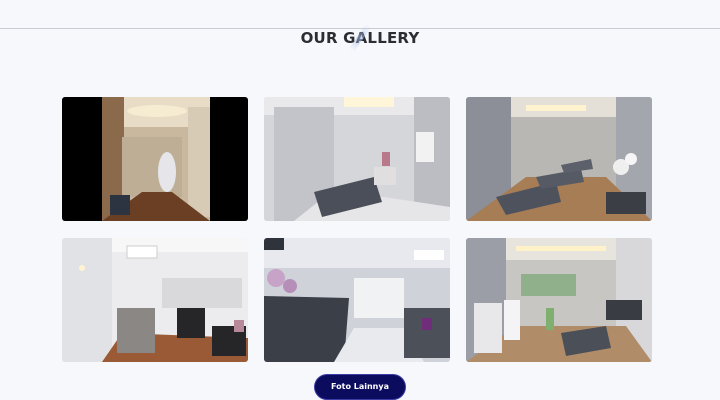  What do you see at coordinates (357, 159) in the screenshot?
I see `gallery-photo-treatment-bed` at bounding box center [357, 159].